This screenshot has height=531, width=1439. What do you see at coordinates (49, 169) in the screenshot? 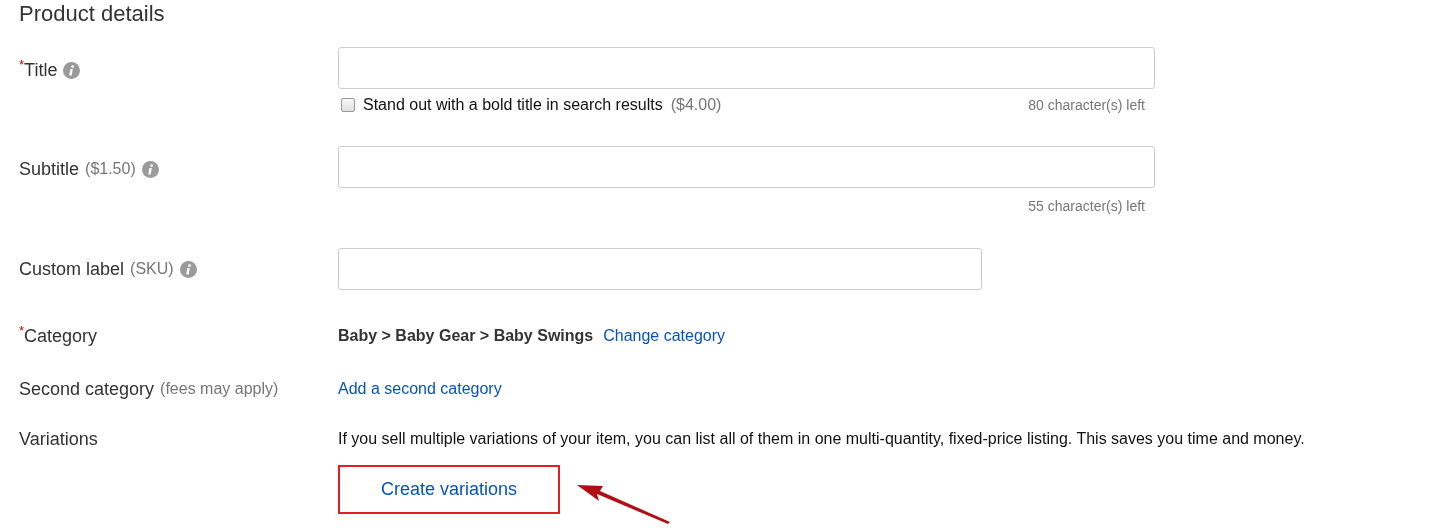
I see `field-label: Subtitle` at bounding box center [49, 169].